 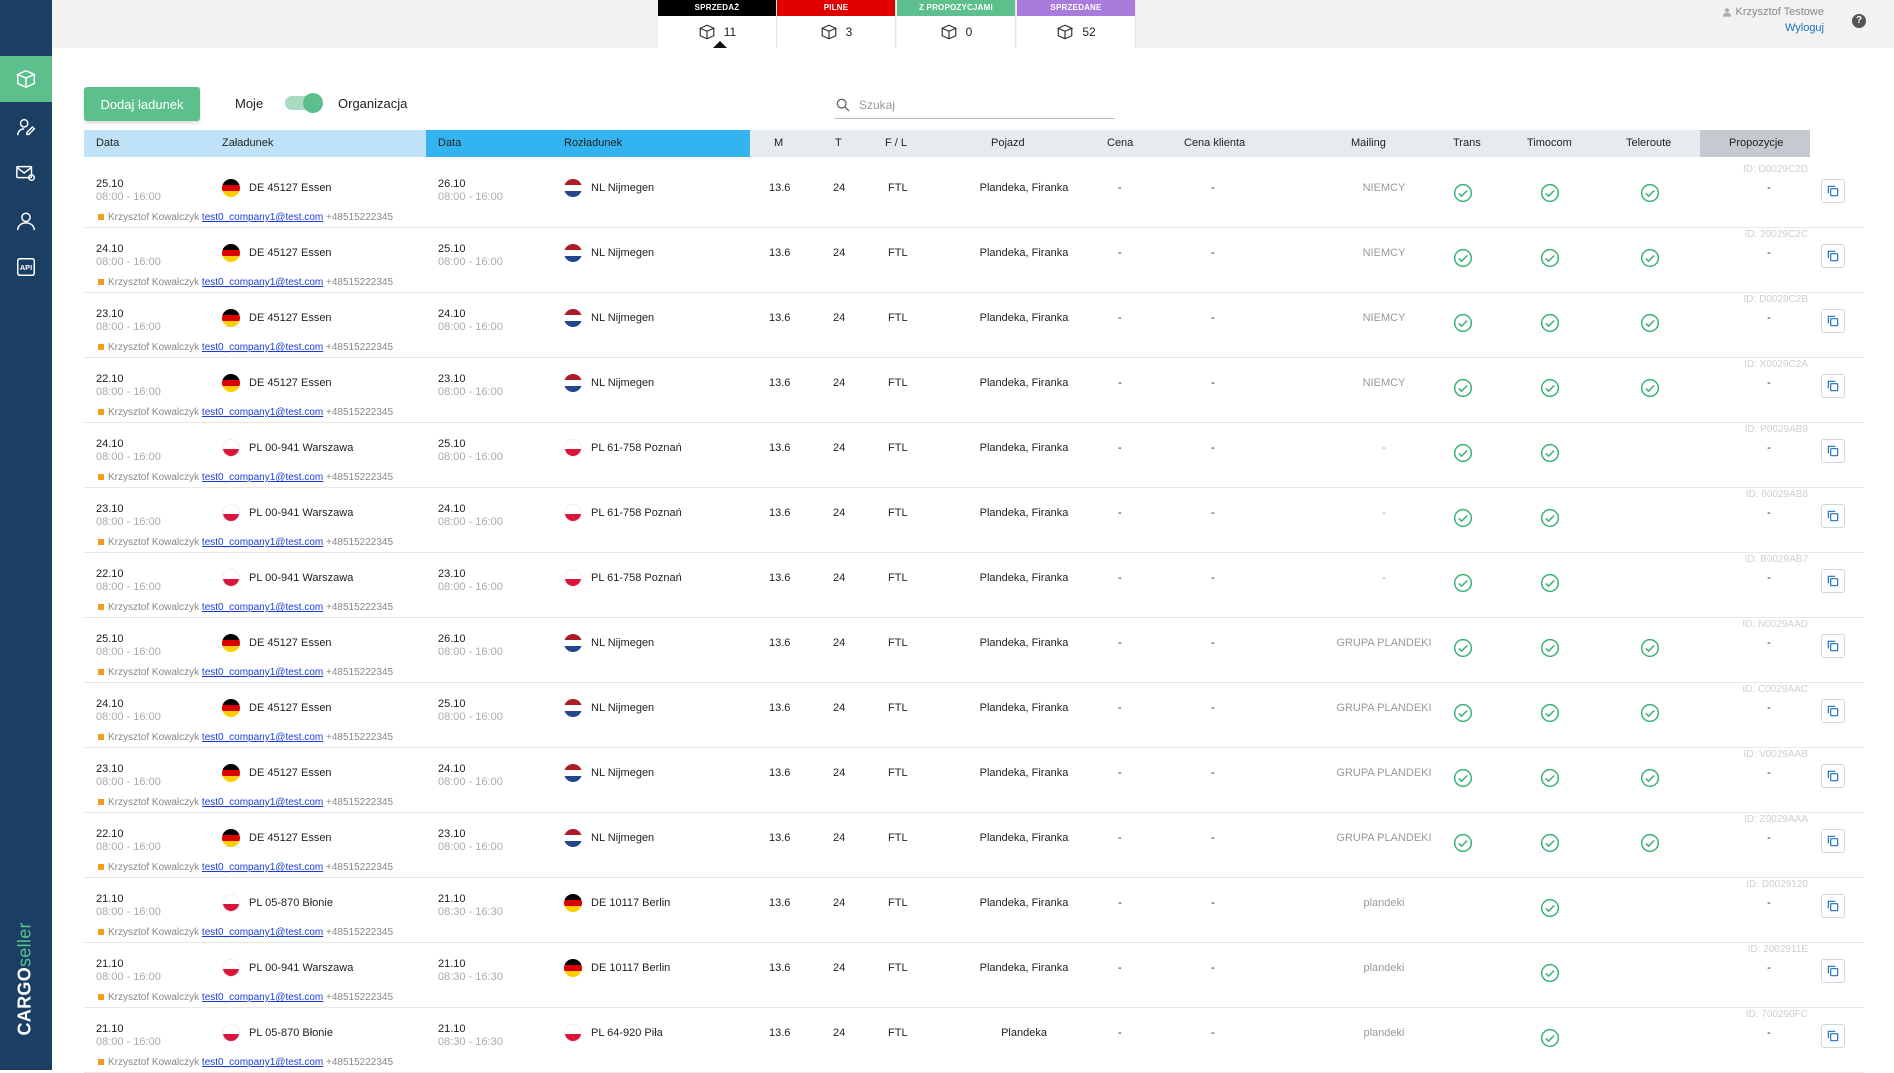 What do you see at coordinates (1773, 28) in the screenshot?
I see `logout-link: Wyloguj` at bounding box center [1773, 28].